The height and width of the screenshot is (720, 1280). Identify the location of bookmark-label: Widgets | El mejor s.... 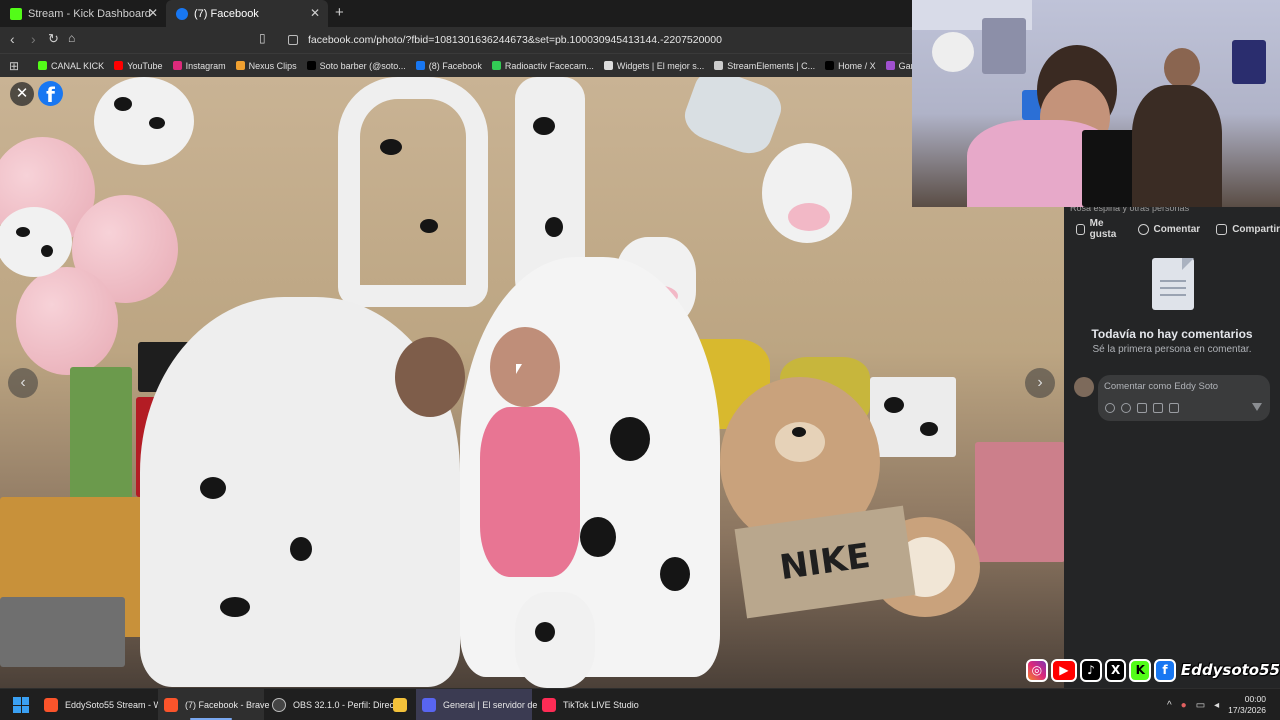
(660, 65).